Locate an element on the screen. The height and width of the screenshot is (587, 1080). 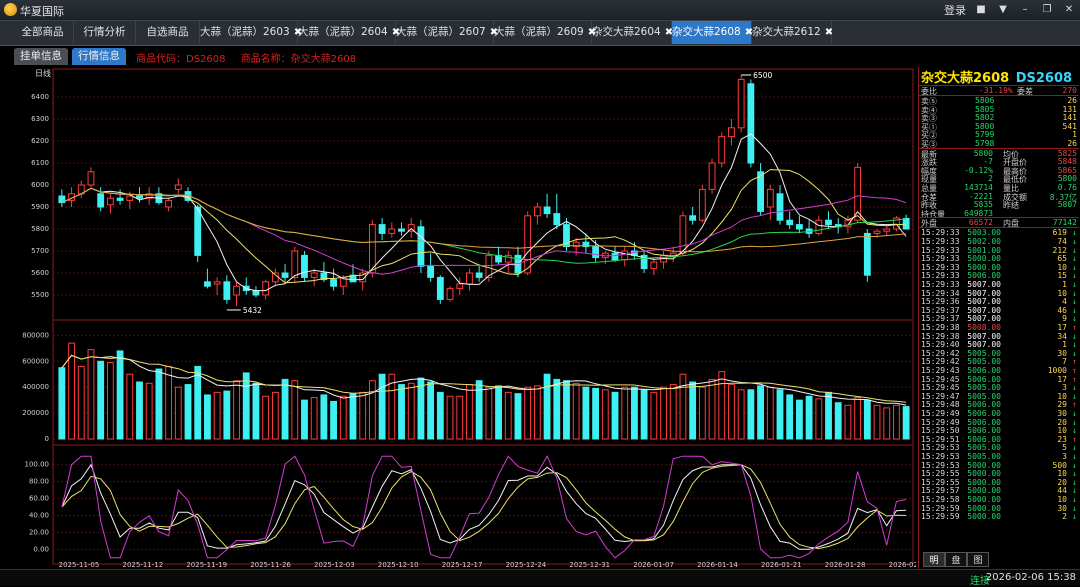
osc-tick: 40.00 is located at coordinates (39, 515).